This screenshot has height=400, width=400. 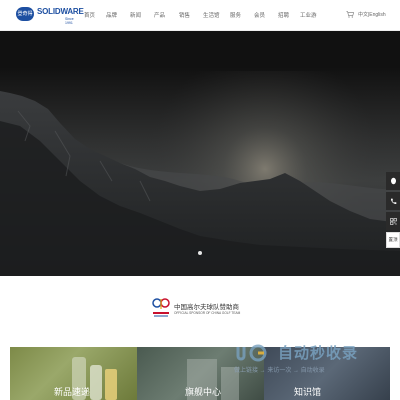 What do you see at coordinates (393, 240) in the screenshot?
I see `back-to-top-button: 置顶` at bounding box center [393, 240].